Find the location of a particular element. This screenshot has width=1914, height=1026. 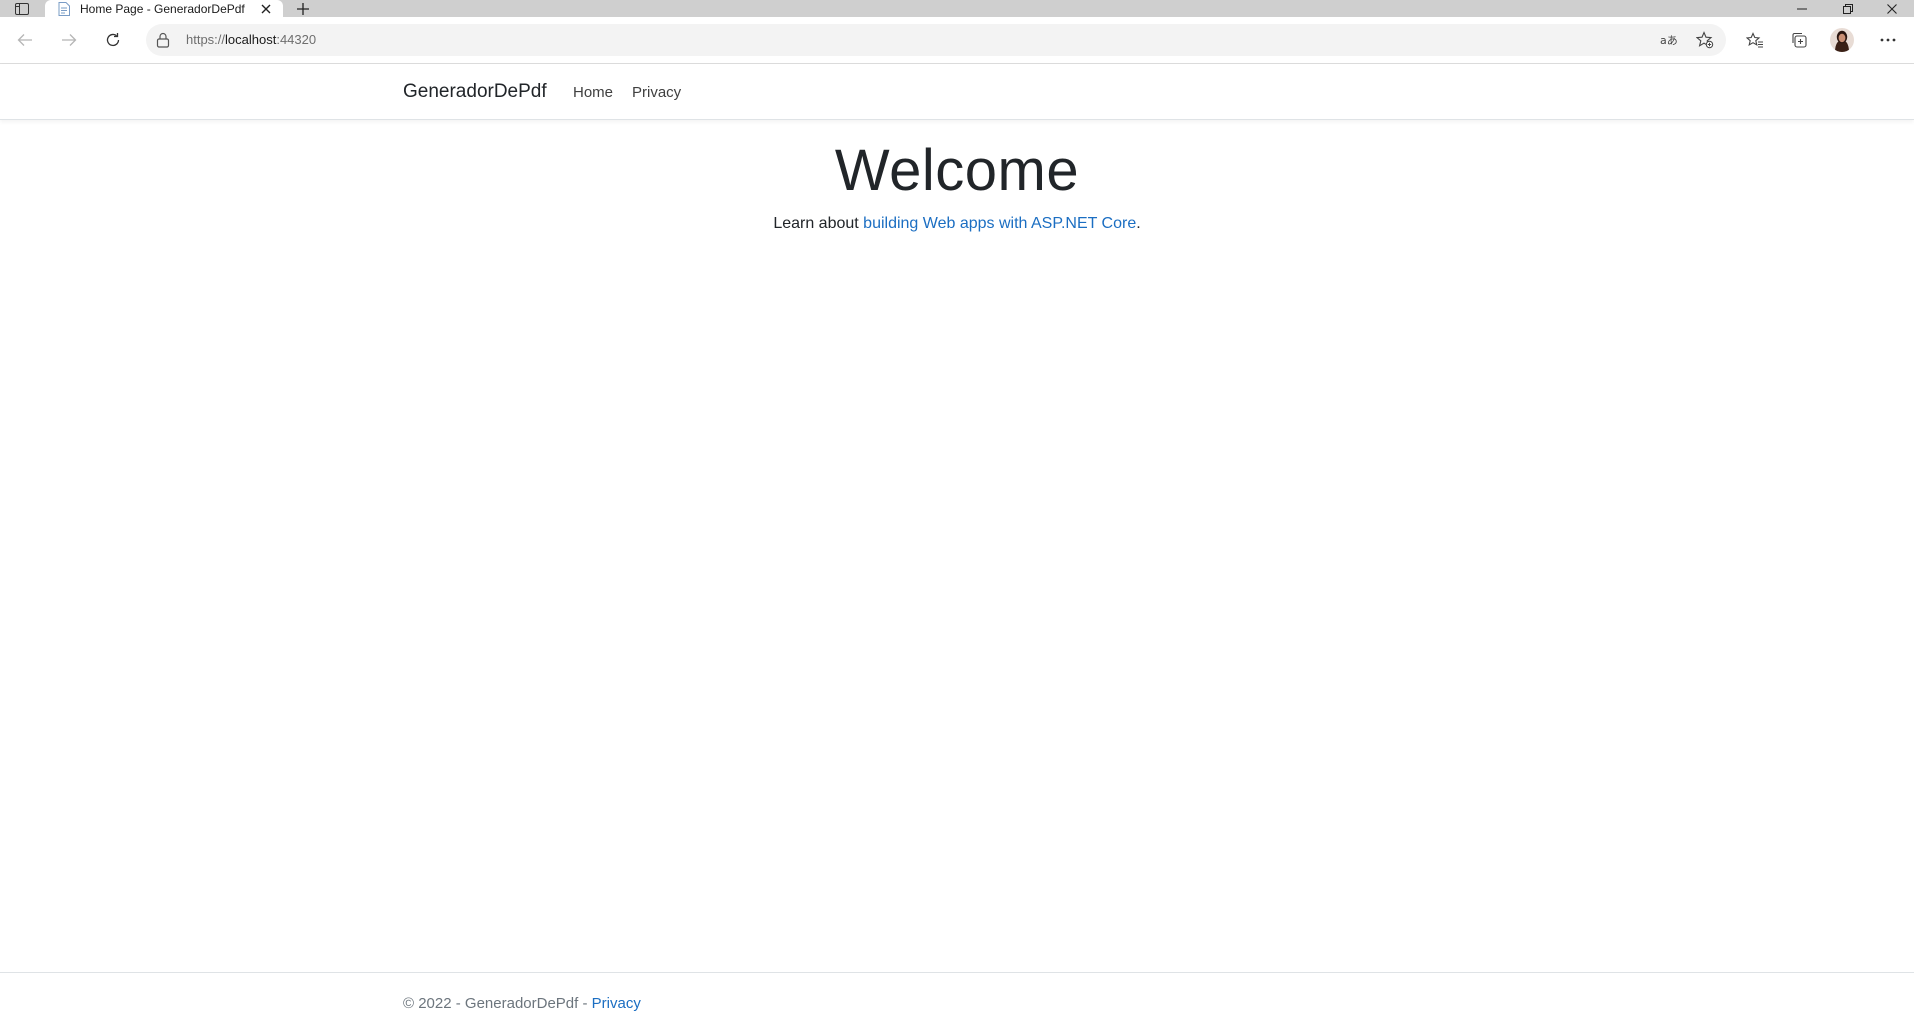

learn-suffix: . is located at coordinates (1138, 223).